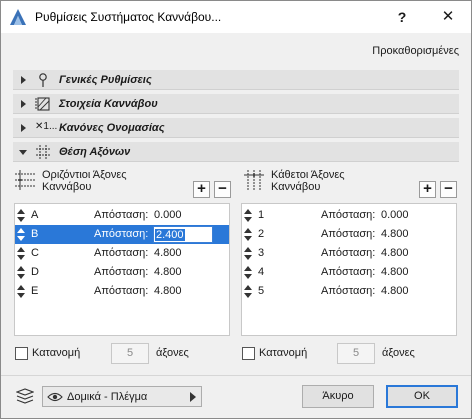  What do you see at coordinates (55, 397) in the screenshot?
I see `eye-icon` at bounding box center [55, 397].